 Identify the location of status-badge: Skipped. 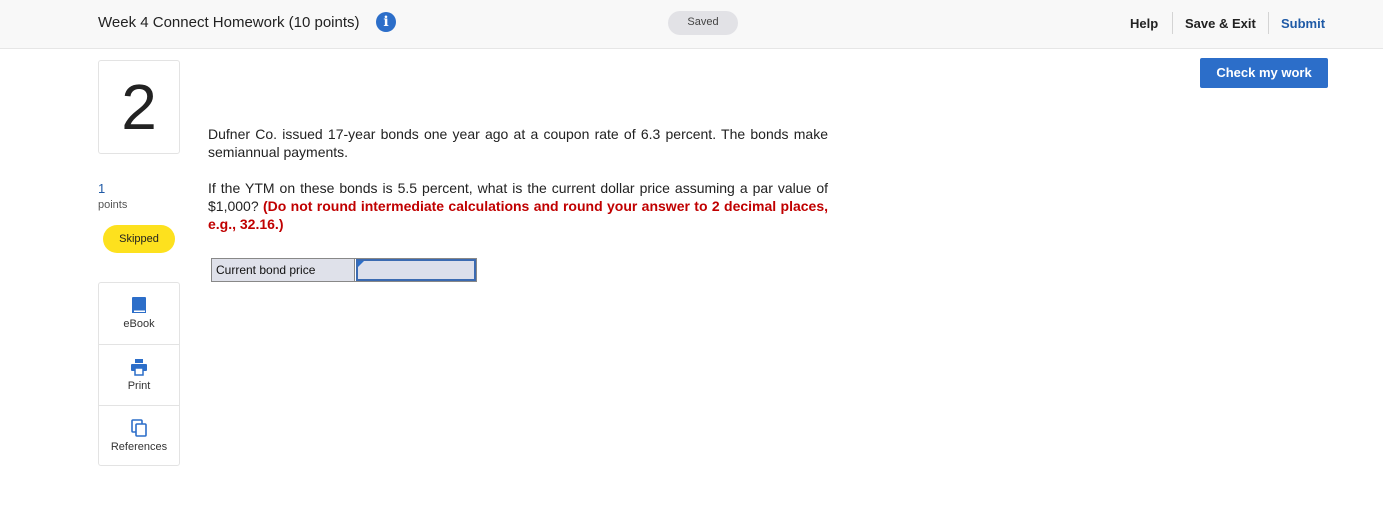
(139, 239).